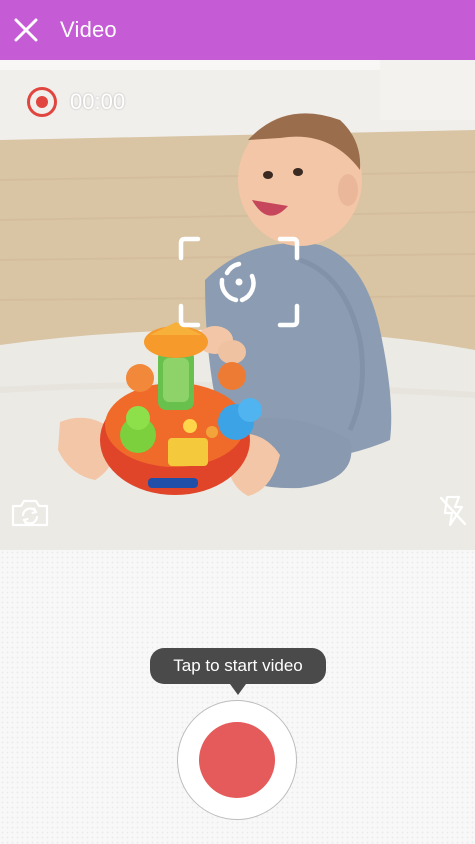  I want to click on flash-off-icon, so click(453, 511).